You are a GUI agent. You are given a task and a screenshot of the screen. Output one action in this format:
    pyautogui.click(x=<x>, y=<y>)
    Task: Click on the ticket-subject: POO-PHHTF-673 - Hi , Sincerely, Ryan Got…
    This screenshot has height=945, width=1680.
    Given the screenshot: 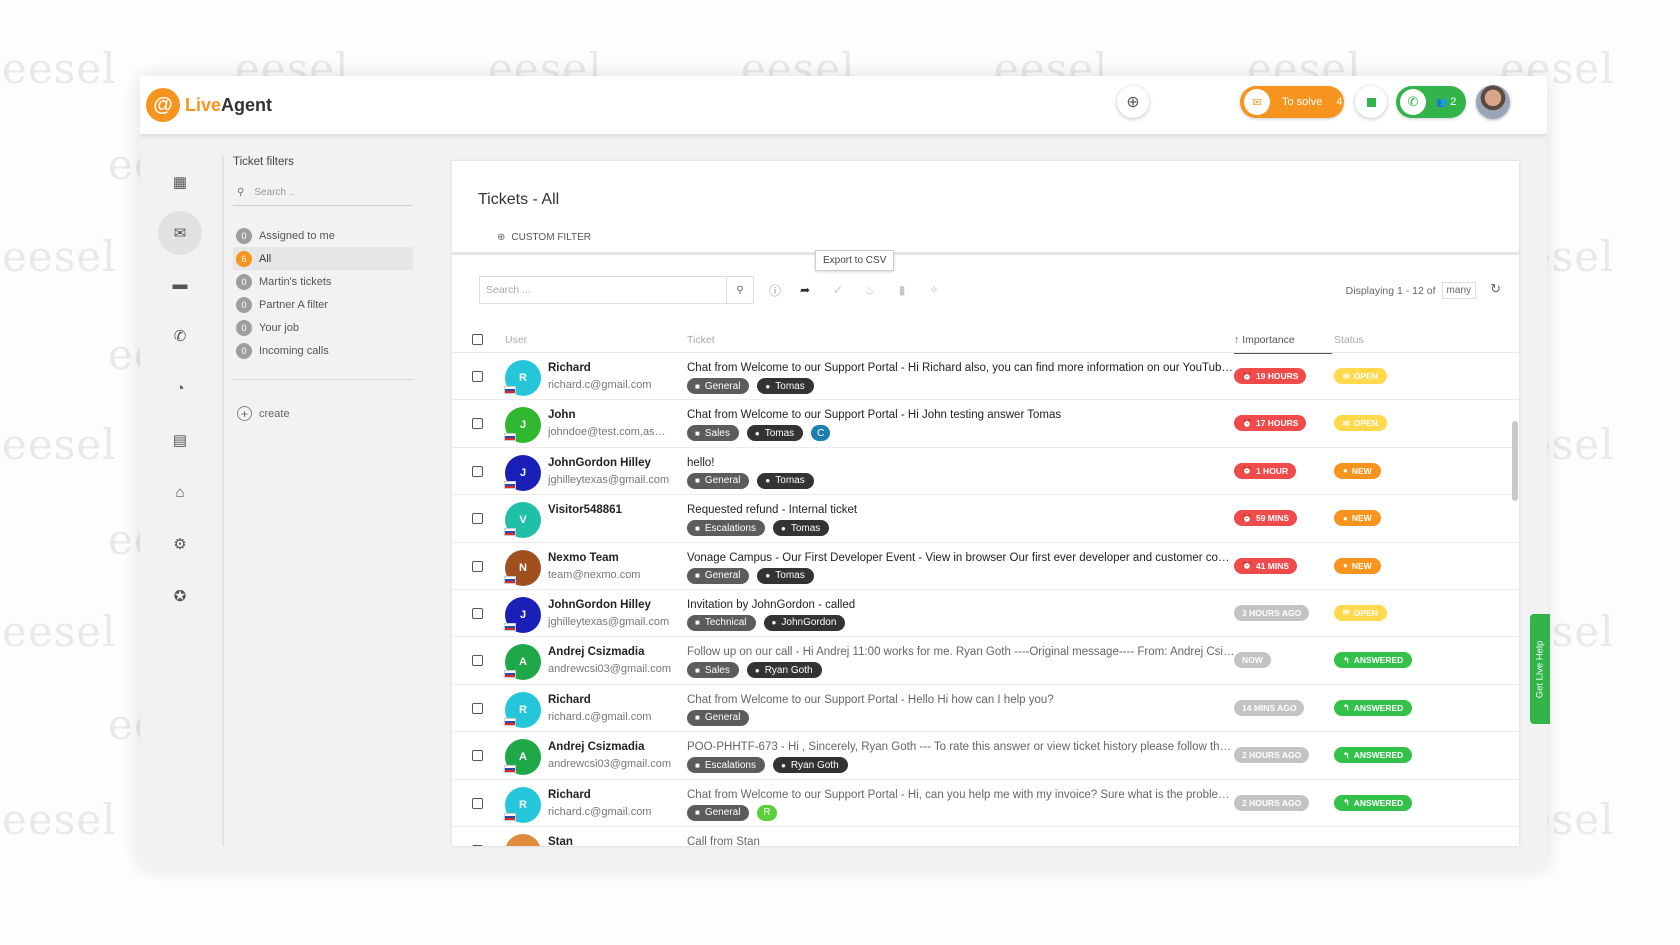 What is the action you would take?
    pyautogui.click(x=961, y=747)
    